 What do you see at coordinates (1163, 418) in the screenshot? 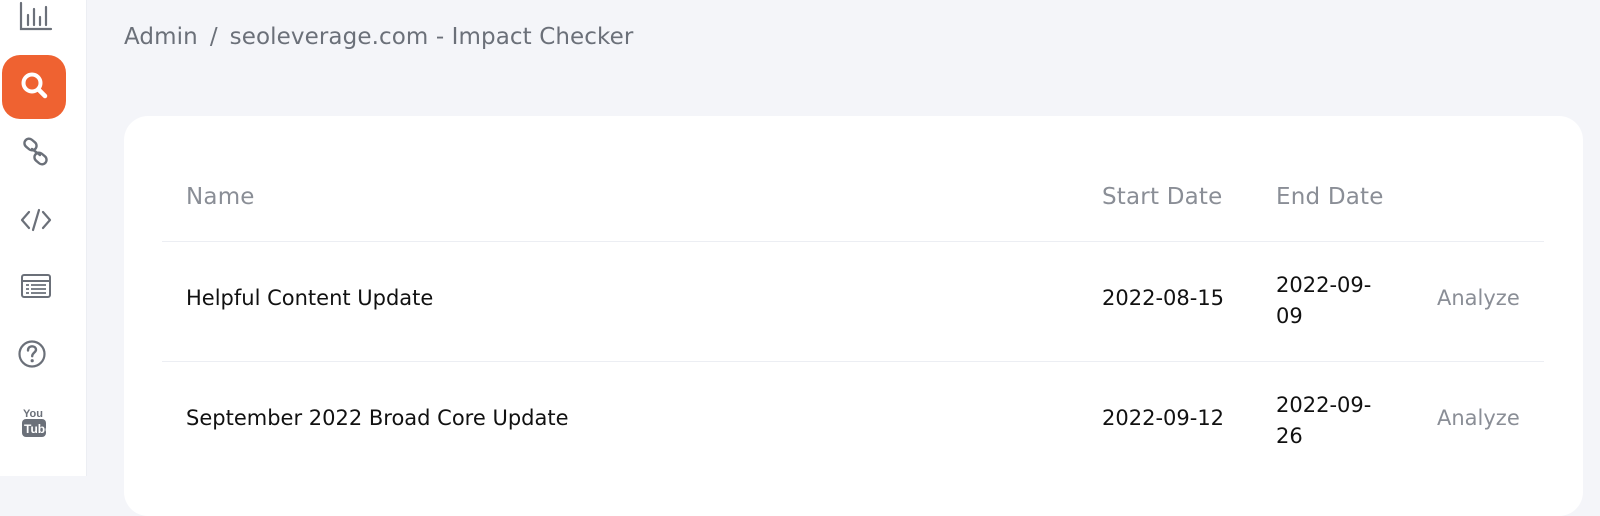
I see `row-start-date: 2022-09-12` at bounding box center [1163, 418].